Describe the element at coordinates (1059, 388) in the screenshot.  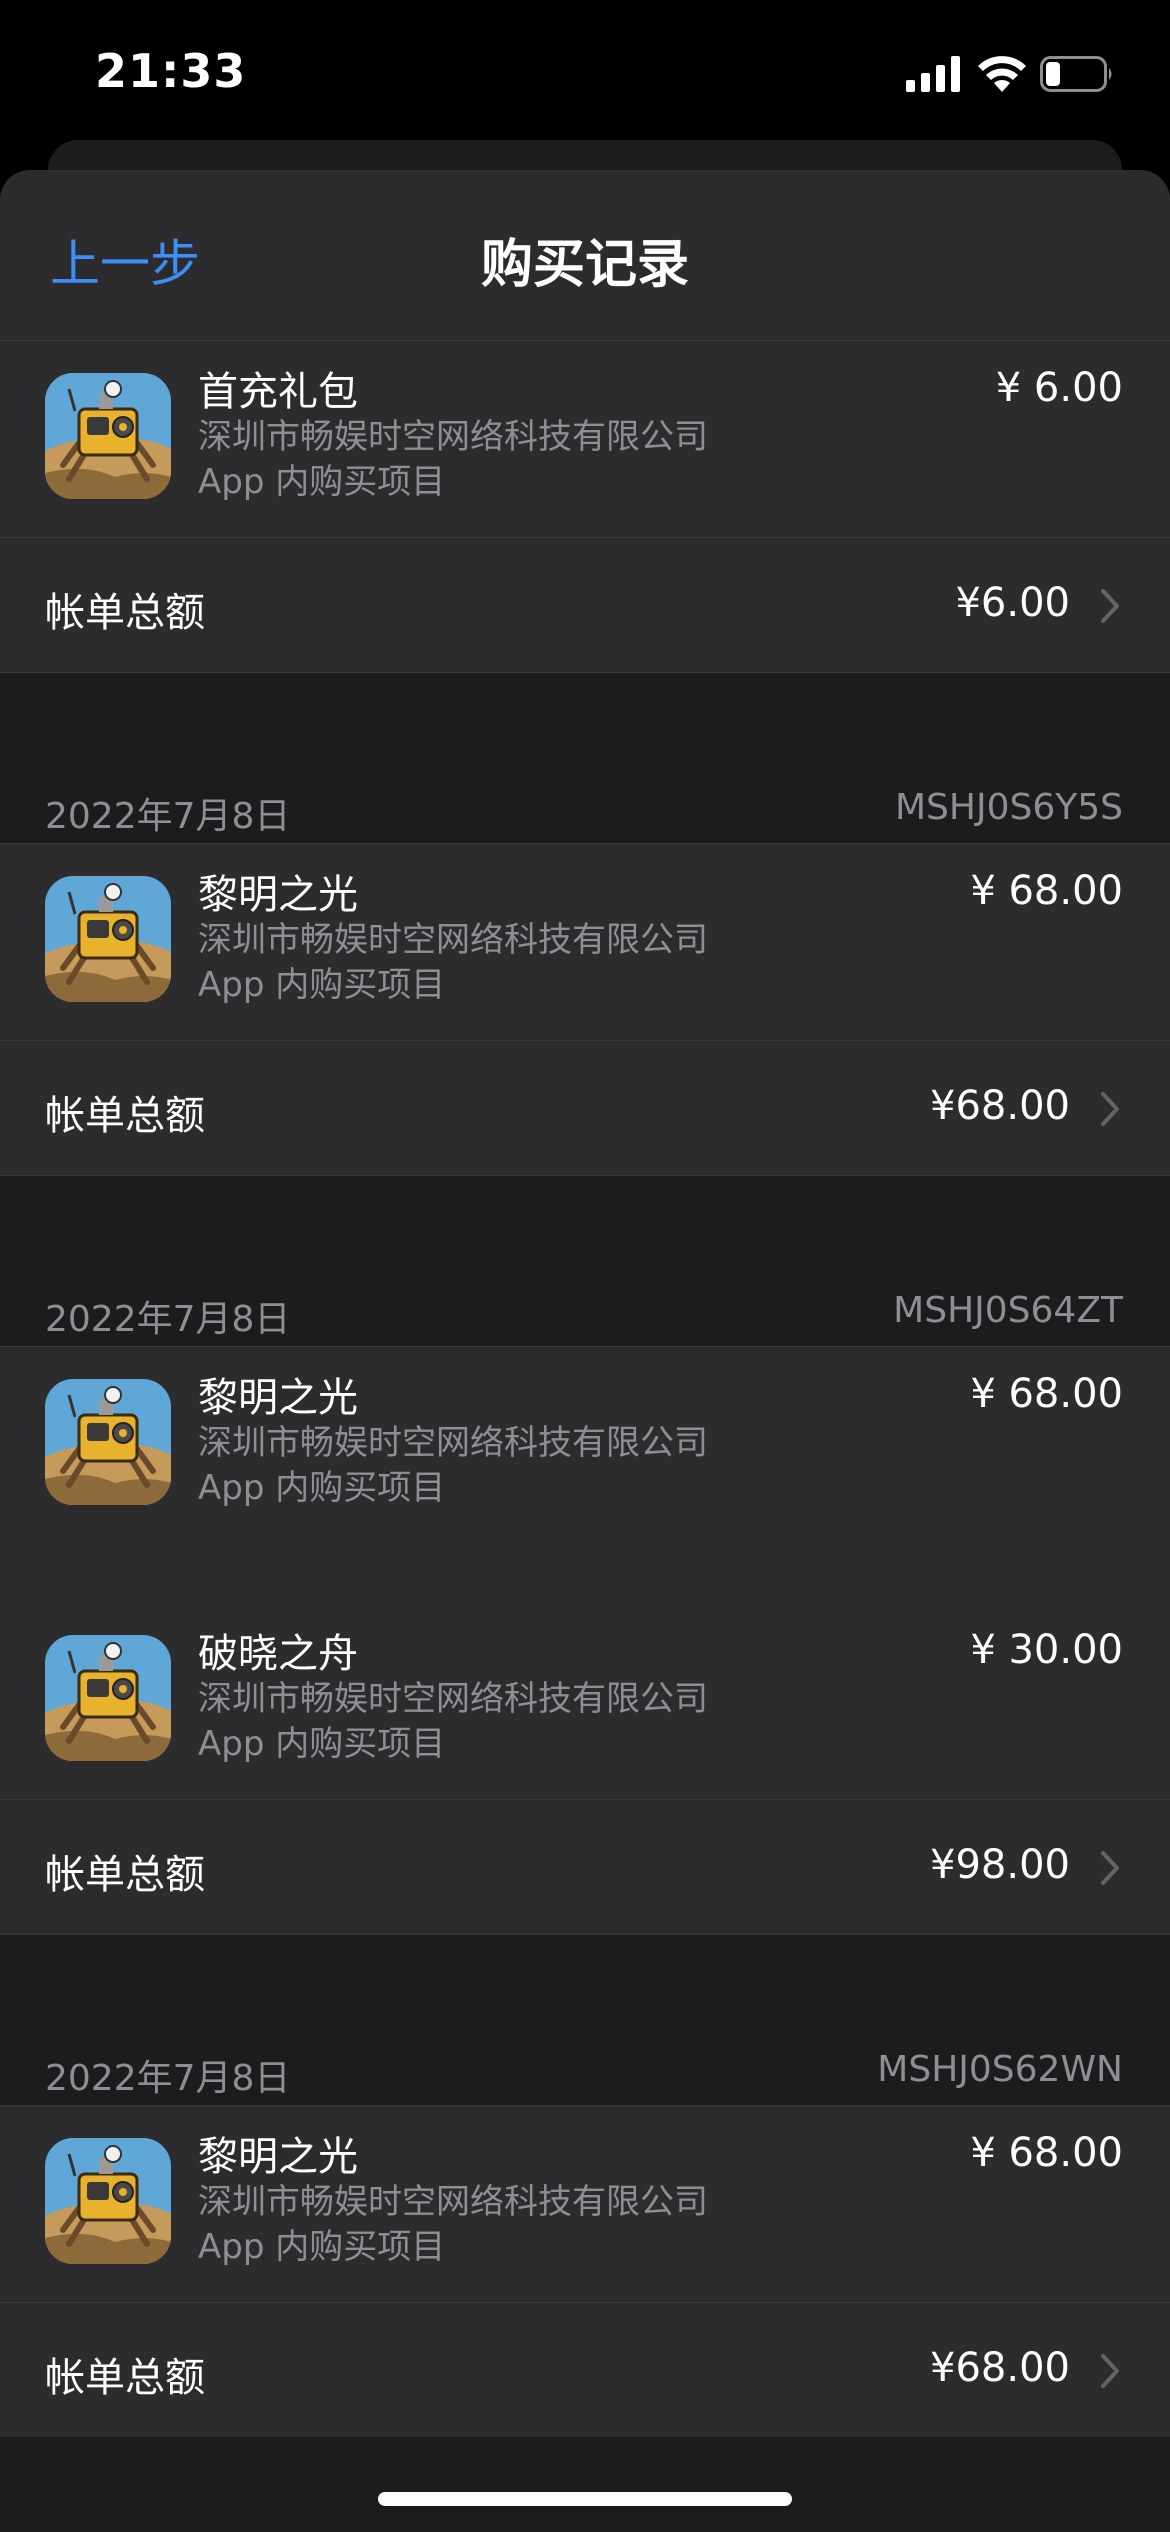
I see `item-price: ¥ 6.00` at that location.